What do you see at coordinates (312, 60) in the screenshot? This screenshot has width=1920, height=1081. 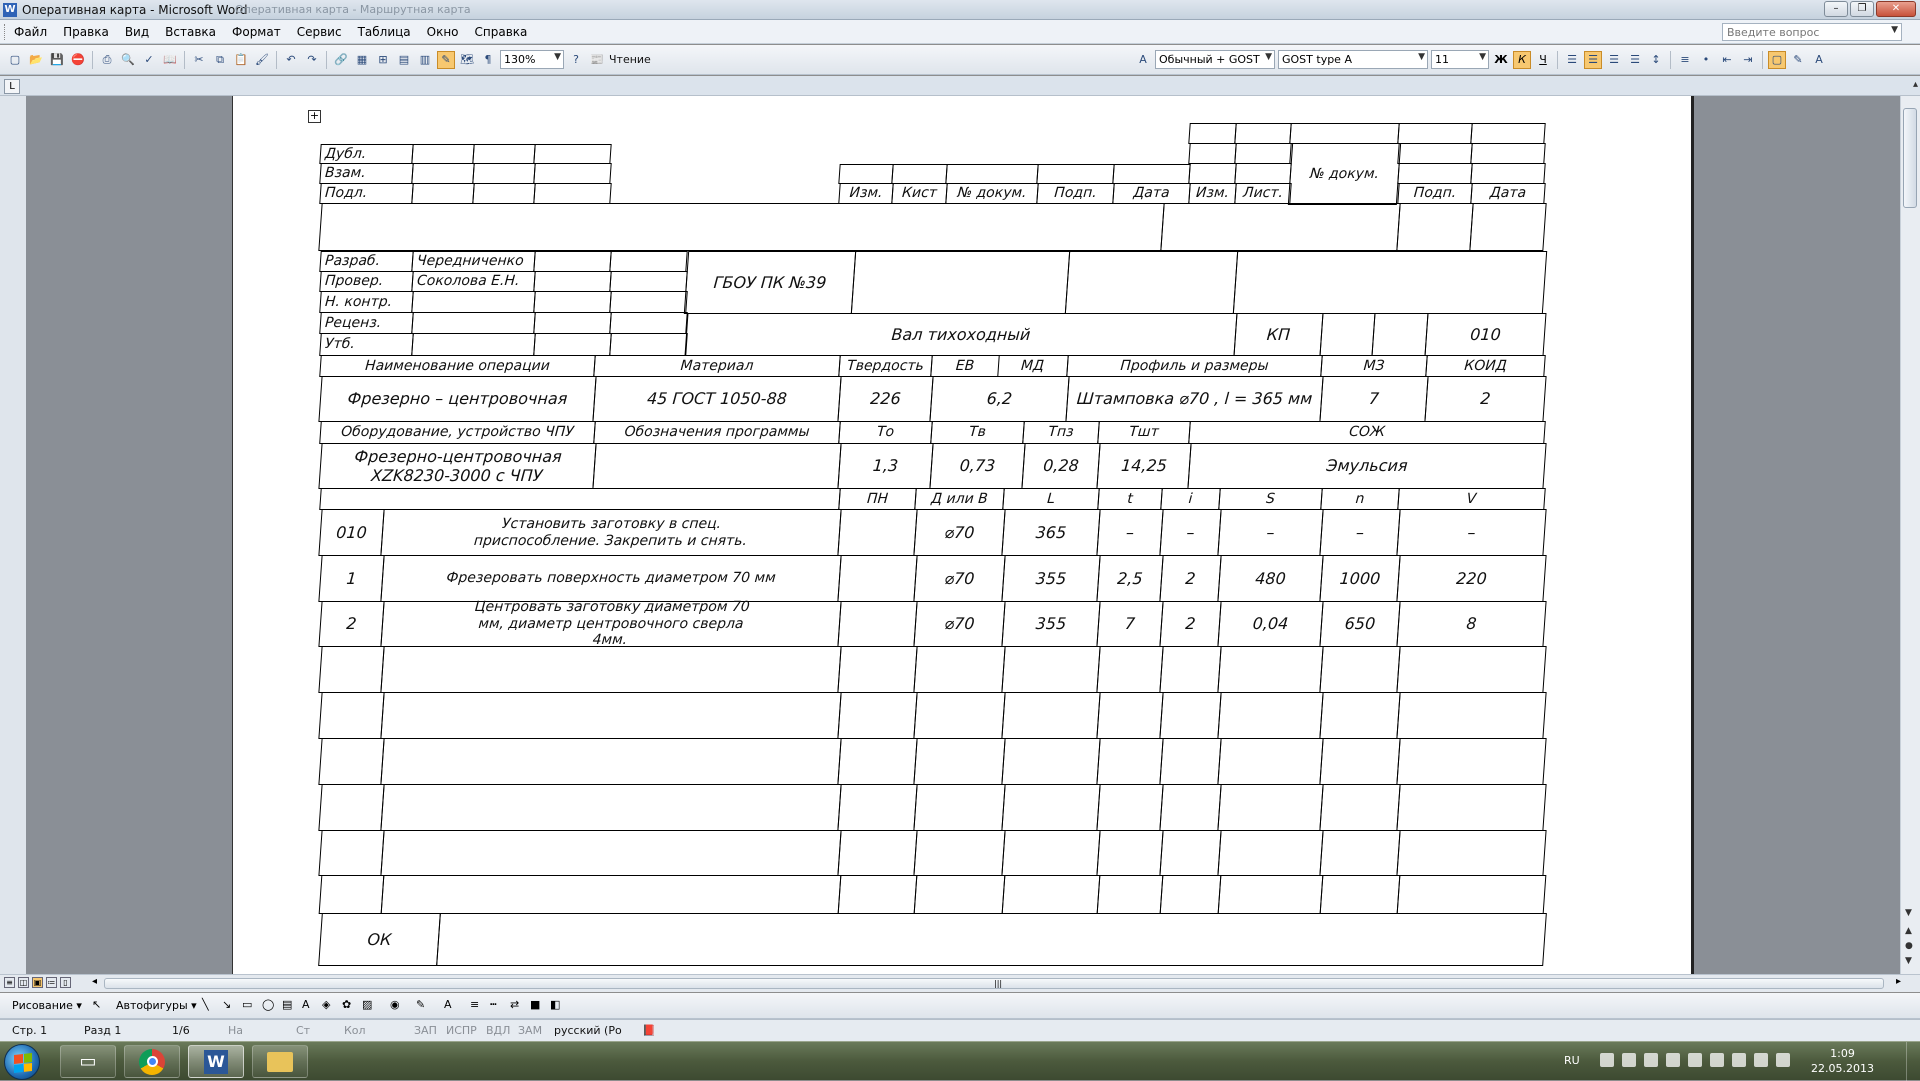 I see `redo-icon: ↷` at bounding box center [312, 60].